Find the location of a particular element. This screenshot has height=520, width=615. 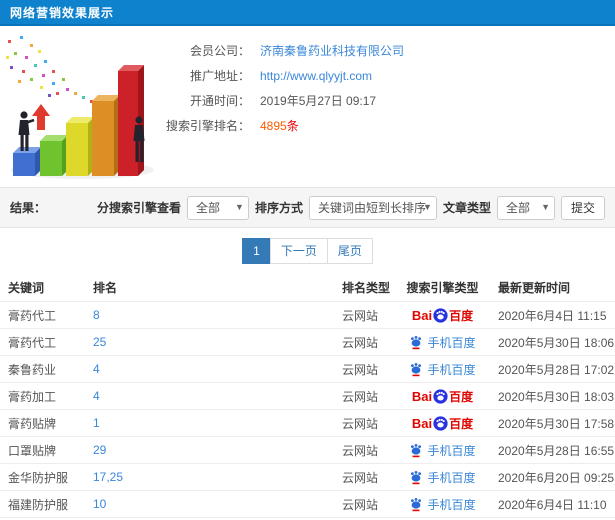

table-row: 膏药加工4云网站Bai百度手机百度2020年5月30日 18:03 is located at coordinates (307, 395).